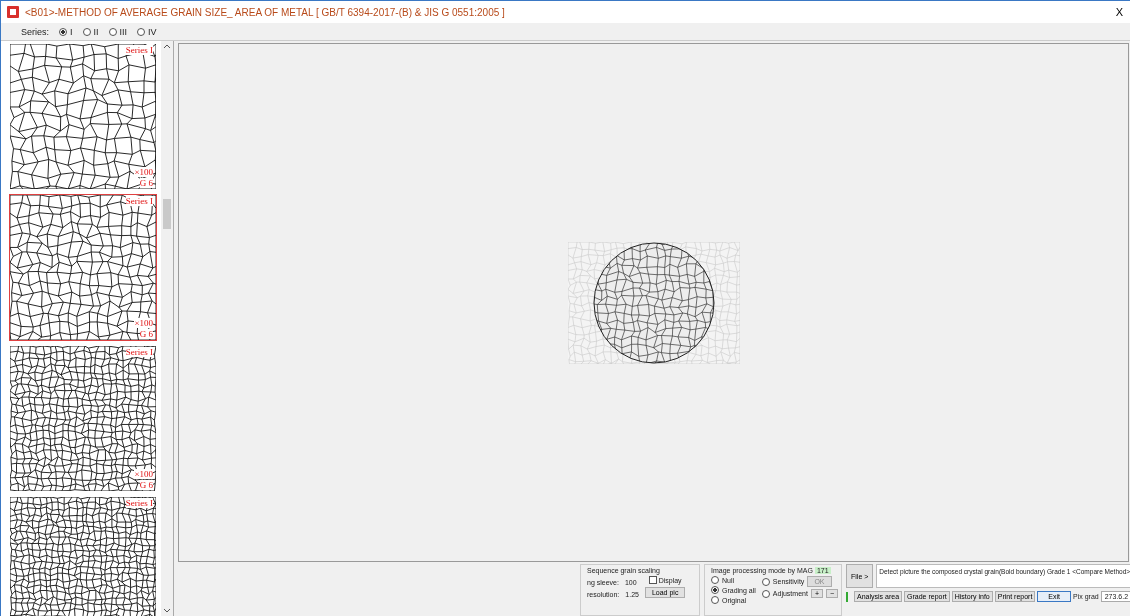  I want to click on close-button: X, so click(1118, 12).